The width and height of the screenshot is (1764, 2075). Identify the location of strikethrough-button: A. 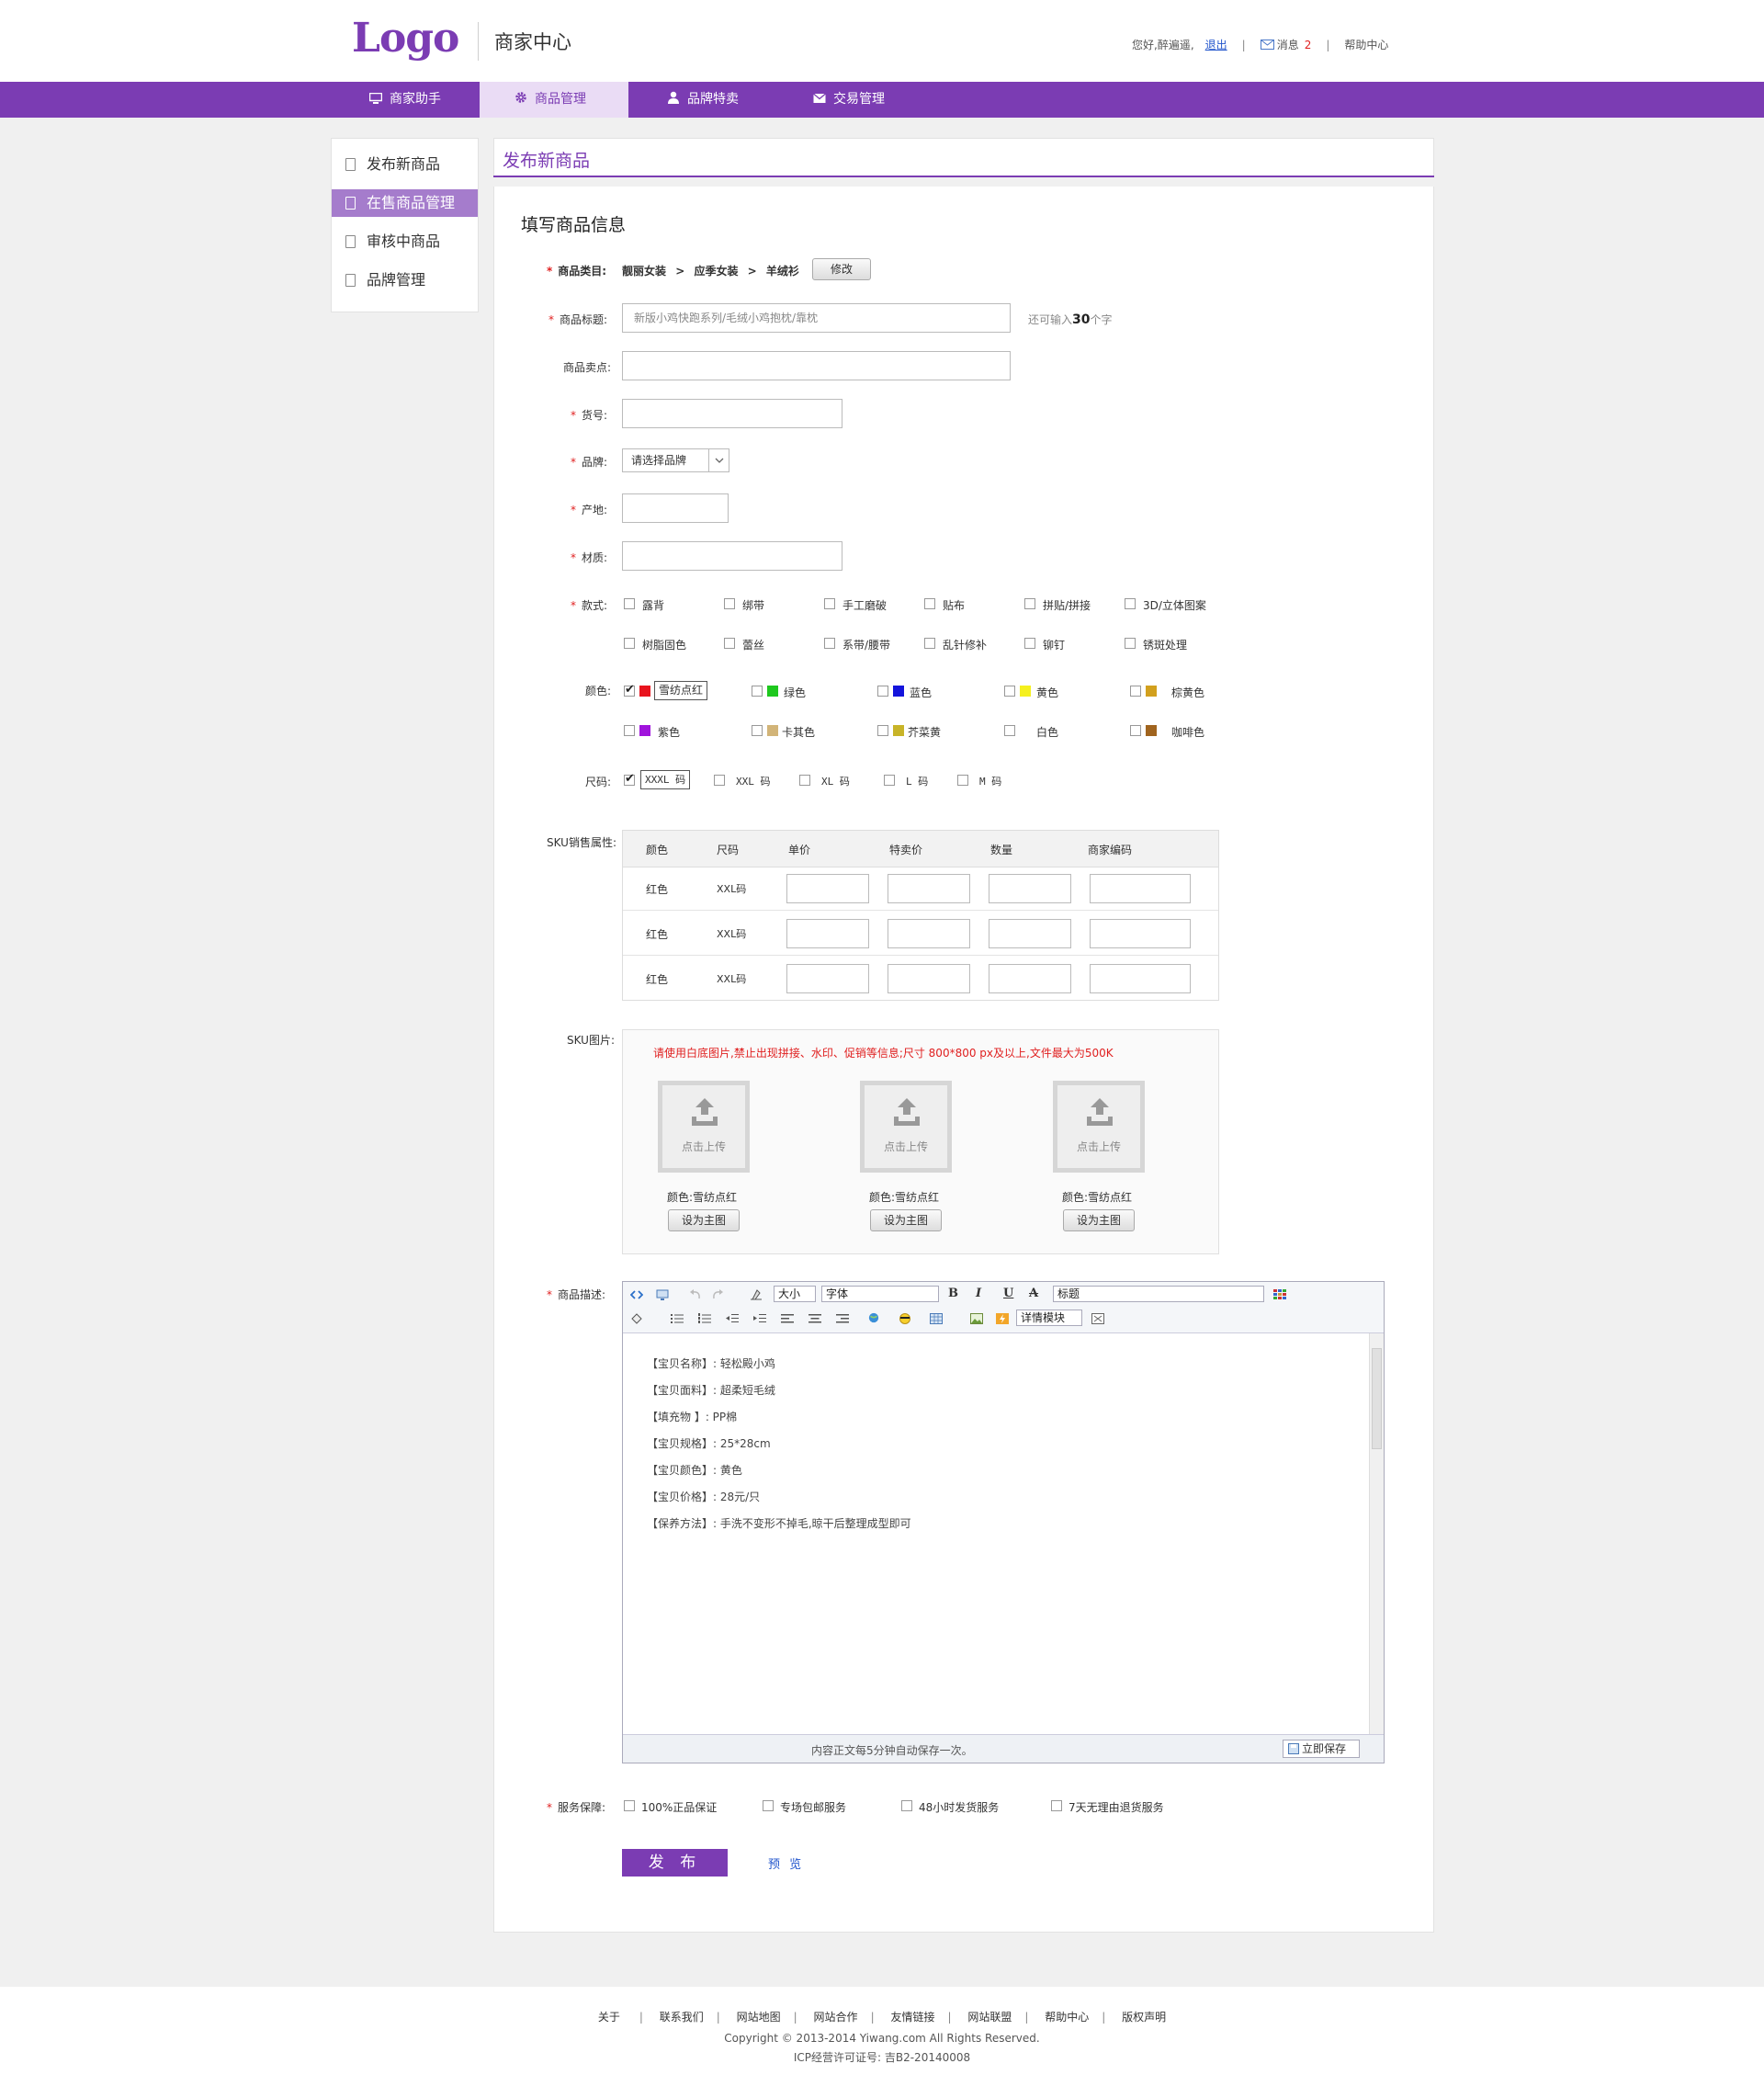
(1033, 1293).